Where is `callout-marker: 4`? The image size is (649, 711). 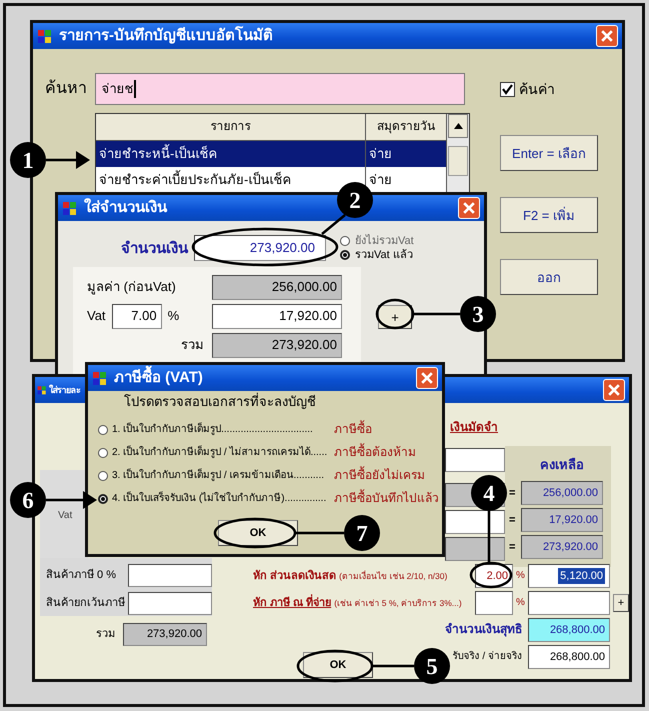 callout-marker: 4 is located at coordinates (489, 493).